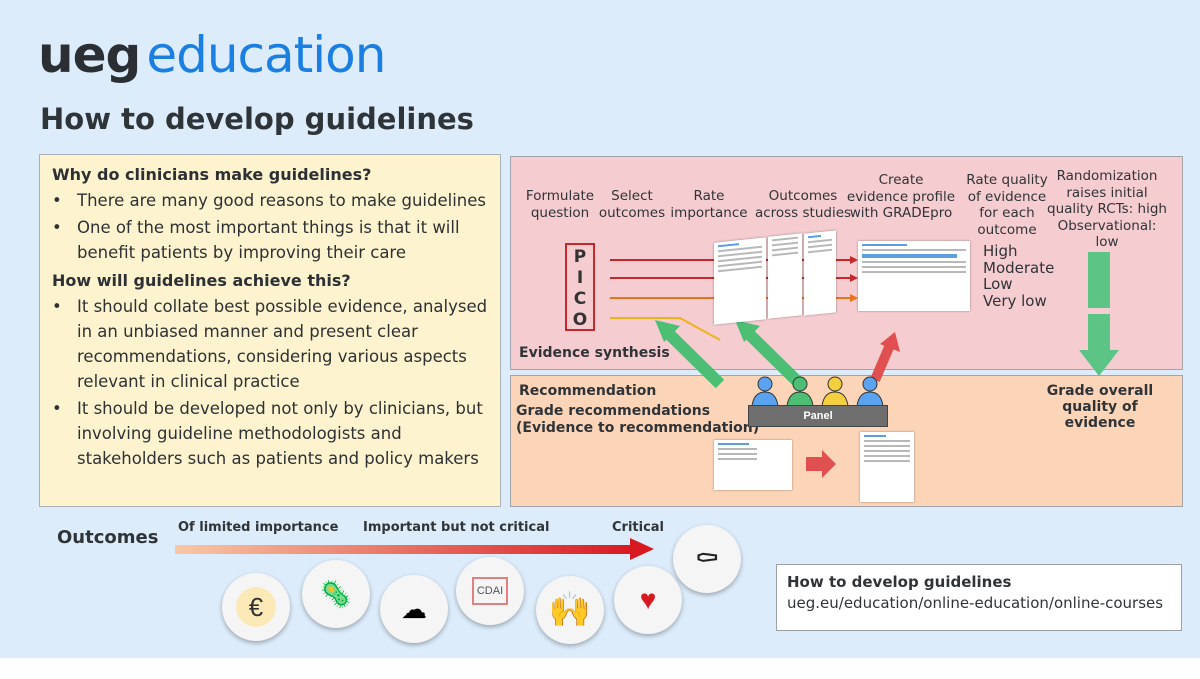  I want to click on grade-low: Low, so click(998, 284).